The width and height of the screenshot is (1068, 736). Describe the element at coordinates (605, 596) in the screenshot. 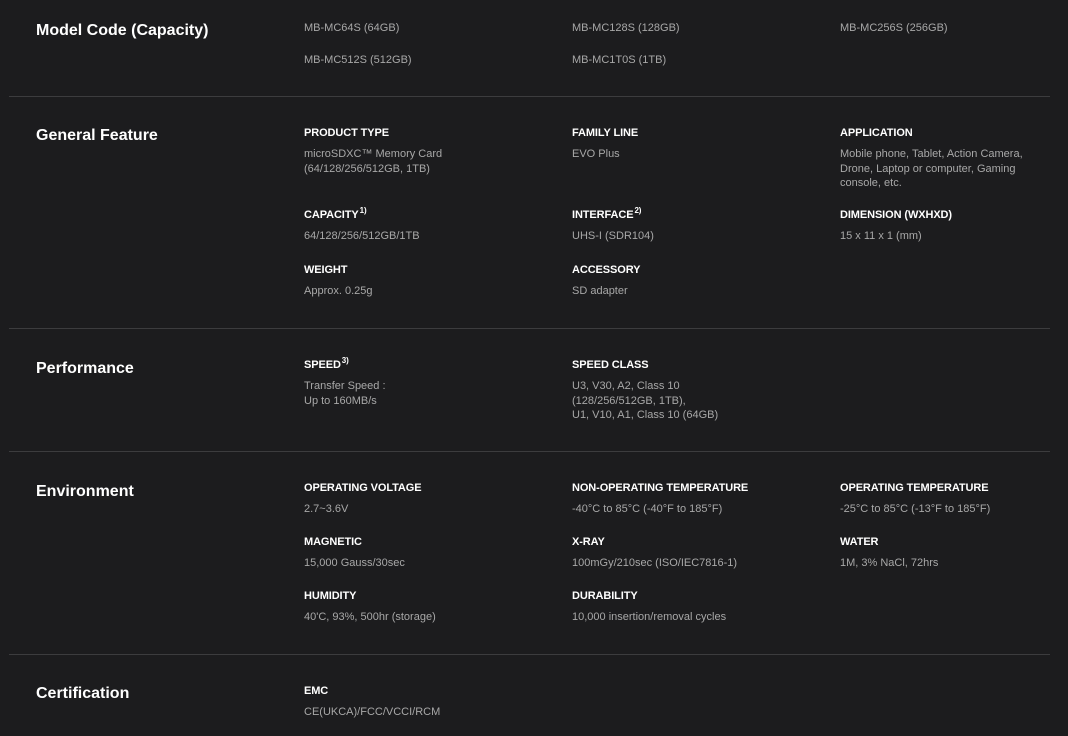

I see `spec-label: DURABILITY` at that location.